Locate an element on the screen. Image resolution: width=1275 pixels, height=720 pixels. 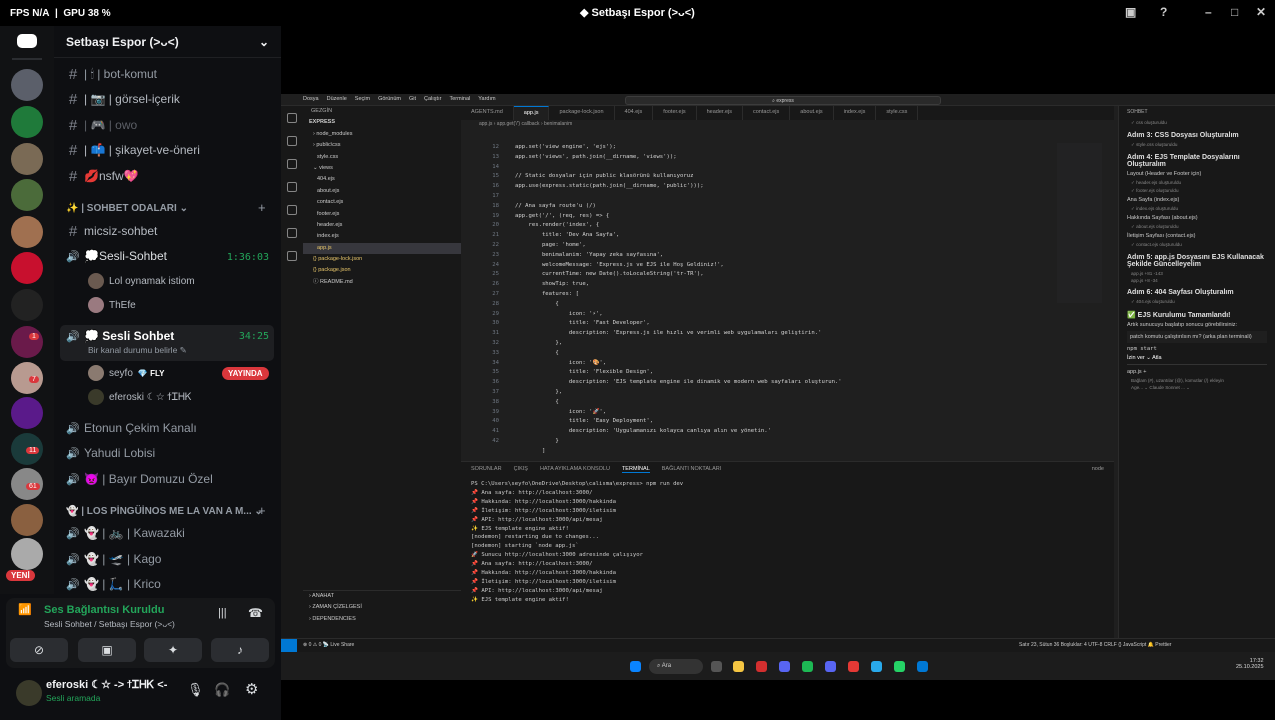
vscode-icon is located at coordinates (922, 666).